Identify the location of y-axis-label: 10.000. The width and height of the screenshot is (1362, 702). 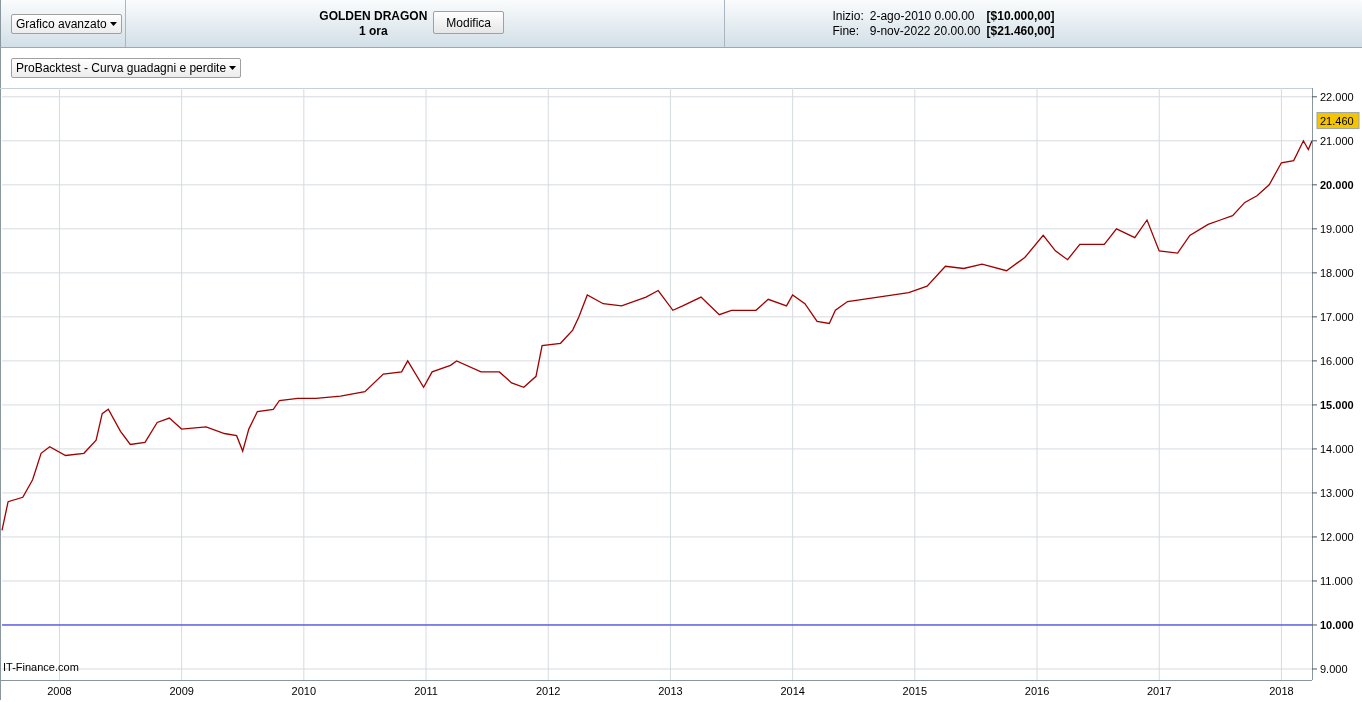
(1337, 625).